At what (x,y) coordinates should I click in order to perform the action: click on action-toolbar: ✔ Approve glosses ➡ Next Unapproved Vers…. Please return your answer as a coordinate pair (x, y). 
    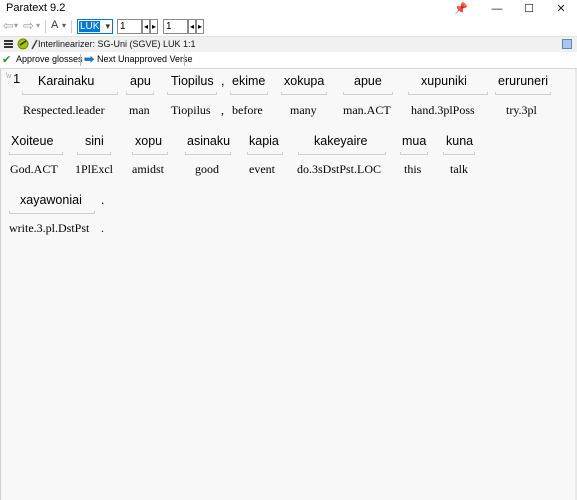
    Looking at the image, I should click on (288, 60).